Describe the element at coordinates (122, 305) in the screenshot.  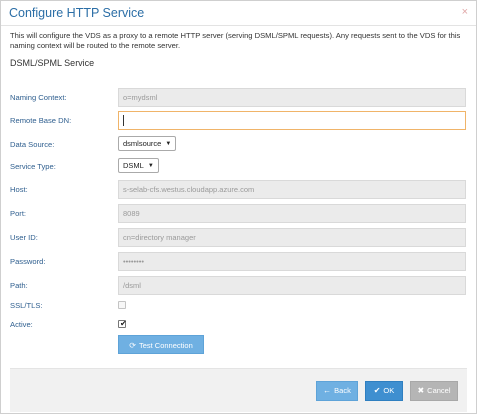
I see `ssl-tls-checkbox` at that location.